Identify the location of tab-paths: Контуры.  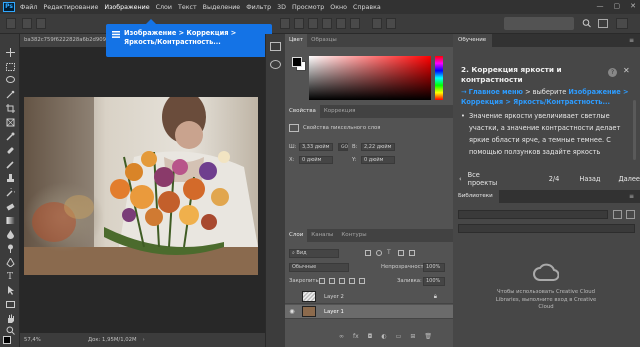
(353, 235).